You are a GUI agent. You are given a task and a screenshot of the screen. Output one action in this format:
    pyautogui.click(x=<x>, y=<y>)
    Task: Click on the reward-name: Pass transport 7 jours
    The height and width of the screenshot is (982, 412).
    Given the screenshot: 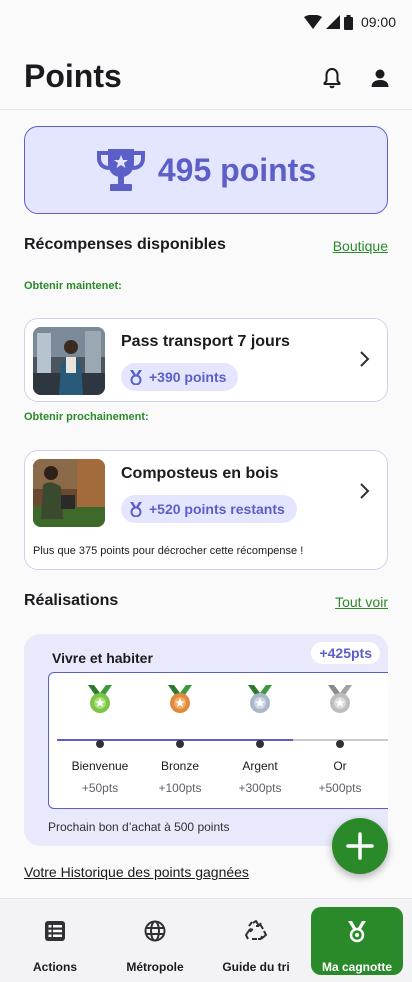 What is the action you would take?
    pyautogui.click(x=205, y=341)
    